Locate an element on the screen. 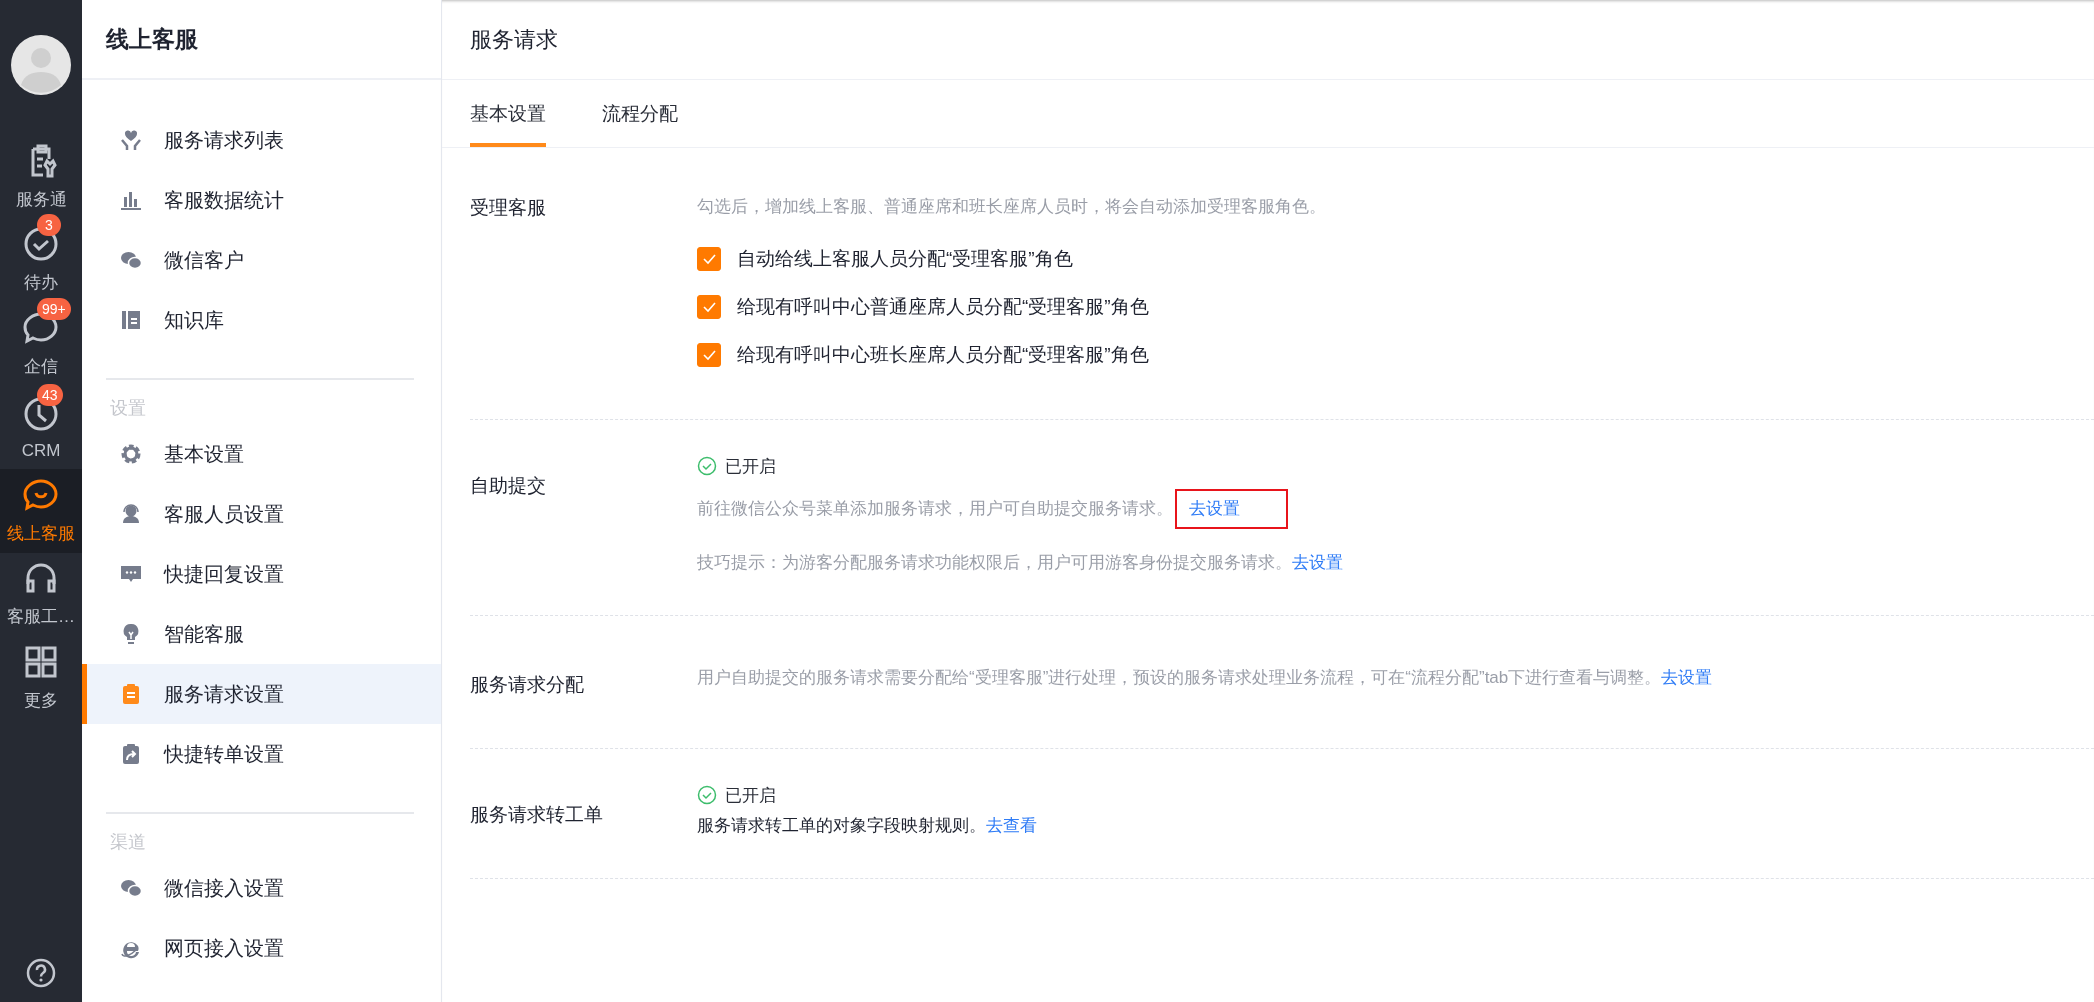 This screenshot has height=1002, width=2094. sidebar-item: 知识库 is located at coordinates (261, 320).